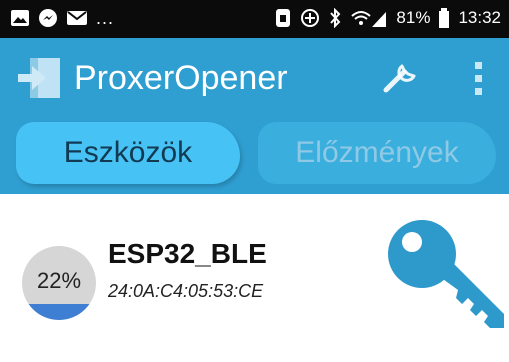 The height and width of the screenshot is (362, 509). Describe the element at coordinates (446, 276) in the screenshot. I see `key-icon` at that location.